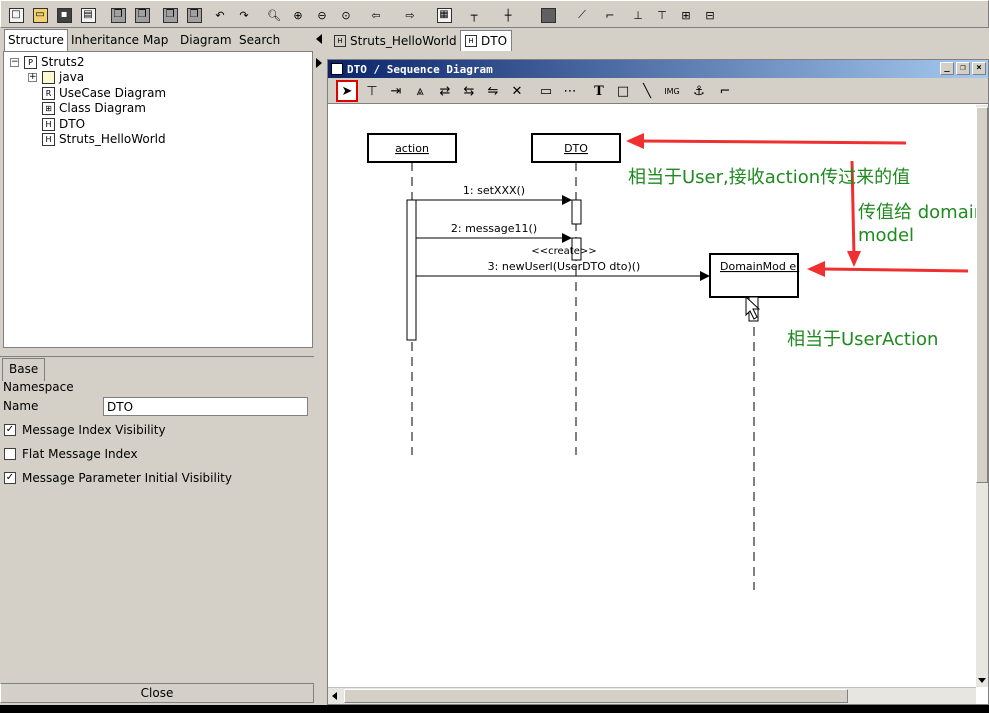 The height and width of the screenshot is (713, 989). I want to click on lifeline-domainmodel-label: DomainMod el, so click(759, 266).